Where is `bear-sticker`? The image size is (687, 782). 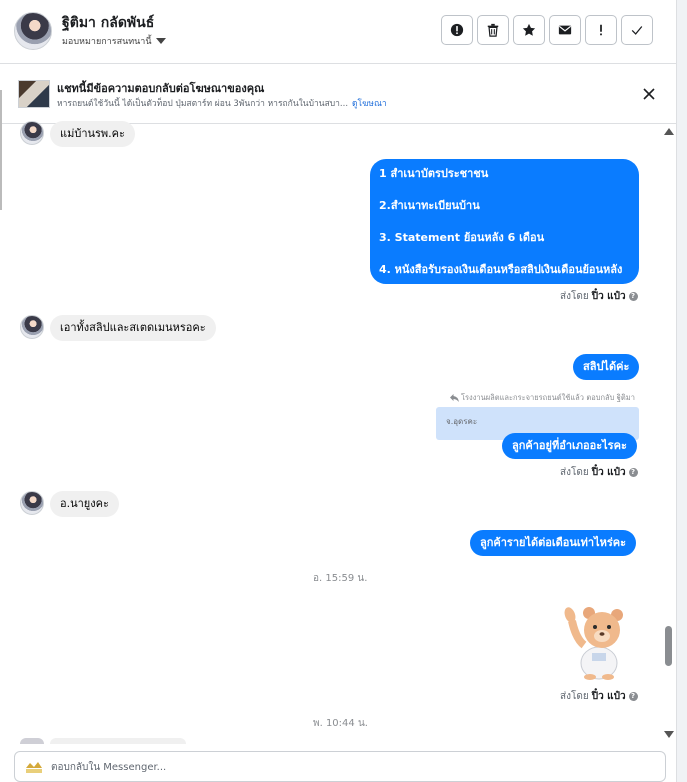
bear-sticker is located at coordinates (593, 642).